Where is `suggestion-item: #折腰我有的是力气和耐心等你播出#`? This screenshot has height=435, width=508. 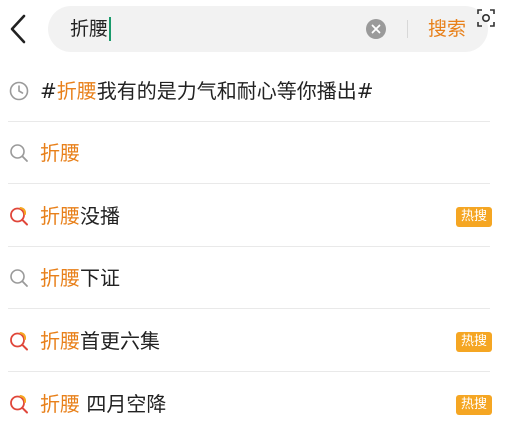
suggestion-item: #折腰我有的是力气和耐心等你播出# is located at coordinates (254, 91).